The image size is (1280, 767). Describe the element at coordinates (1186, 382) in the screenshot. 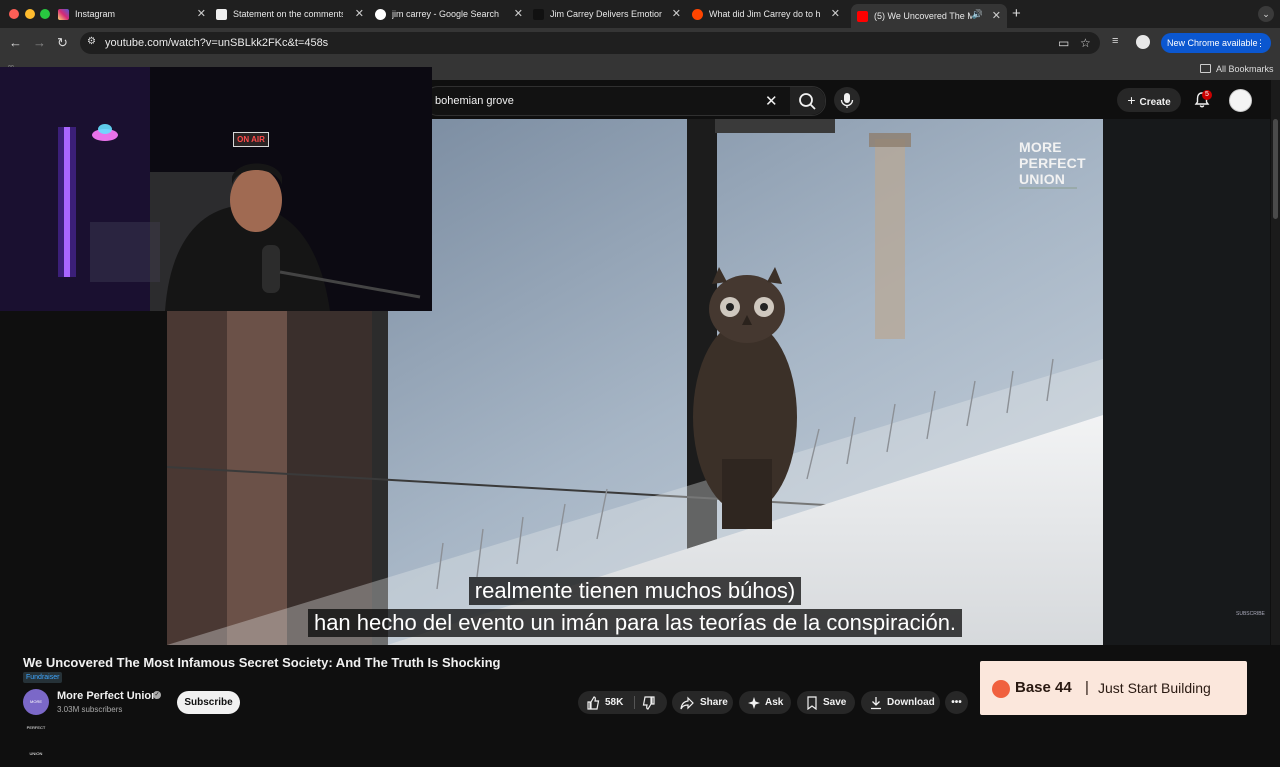

I see `theater-side-background` at that location.